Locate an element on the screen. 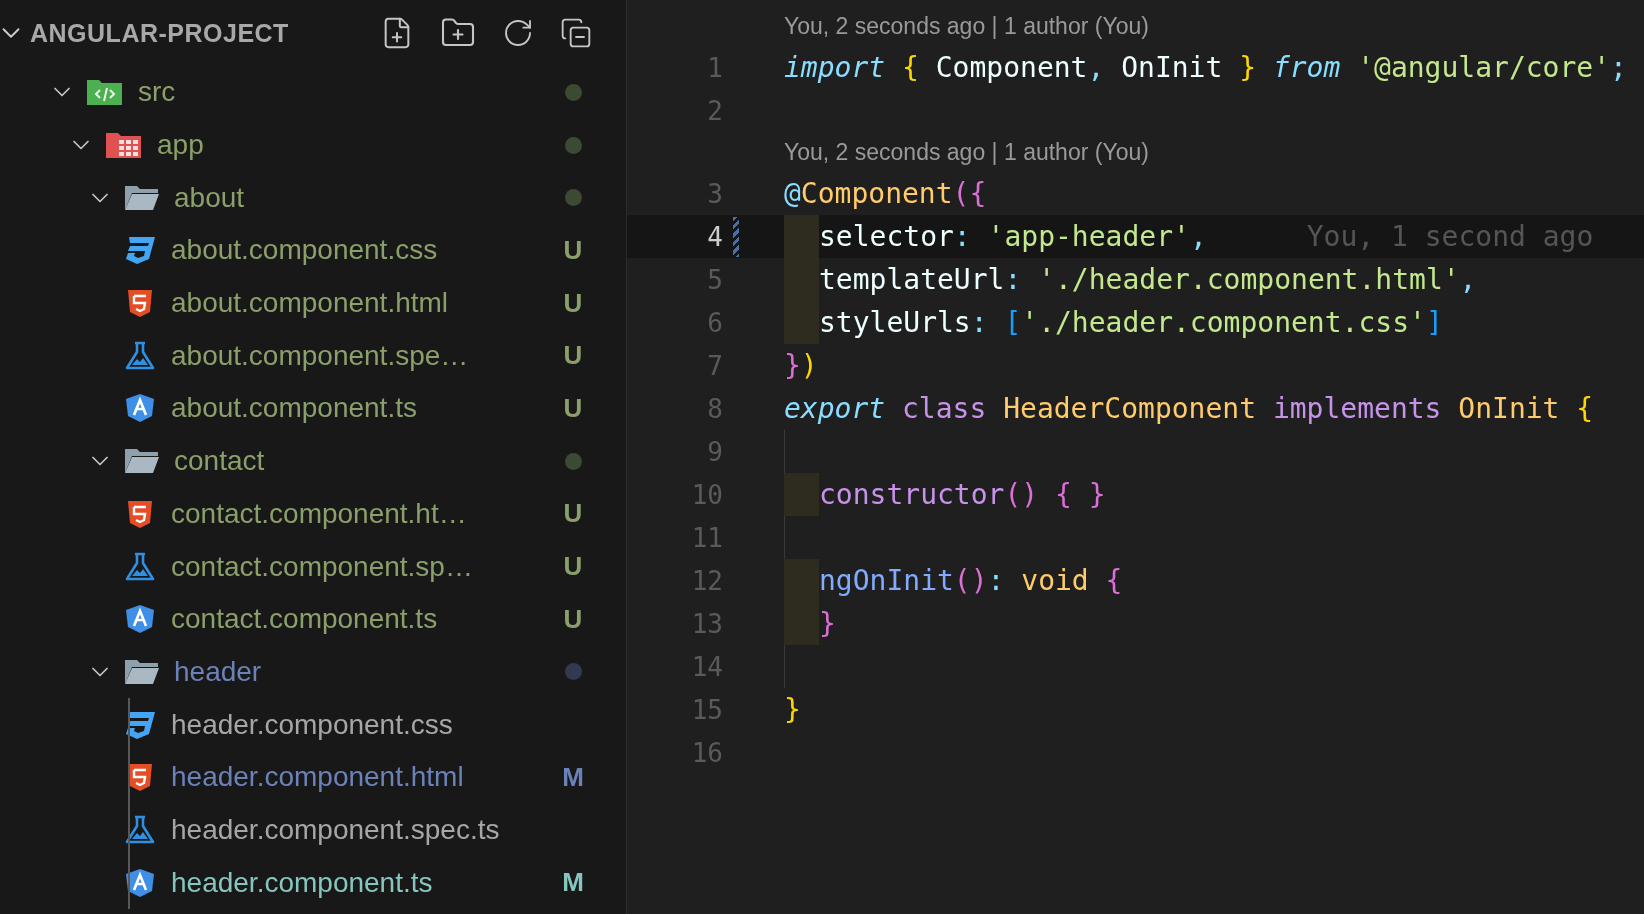 This screenshot has width=1644, height=914. line-number: 16 is located at coordinates (706, 752).